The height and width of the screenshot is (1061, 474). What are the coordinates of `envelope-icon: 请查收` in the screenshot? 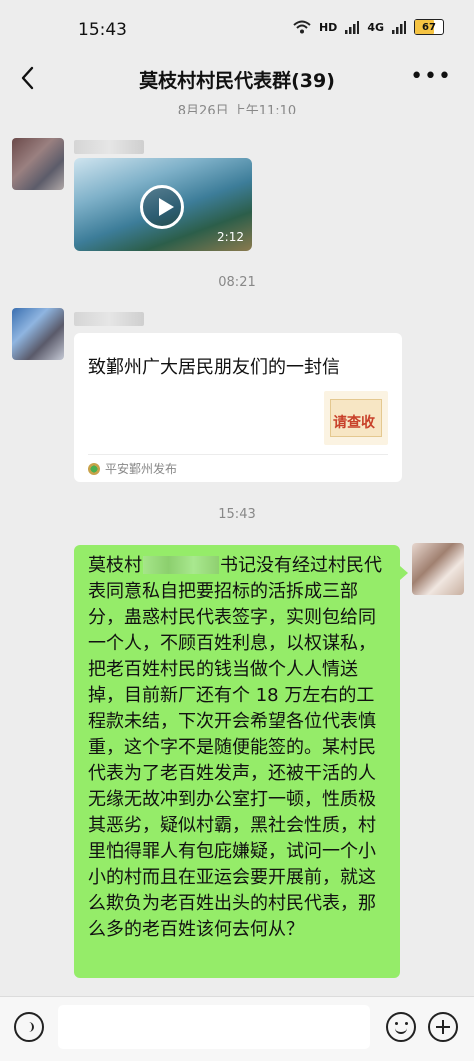 It's located at (356, 418).